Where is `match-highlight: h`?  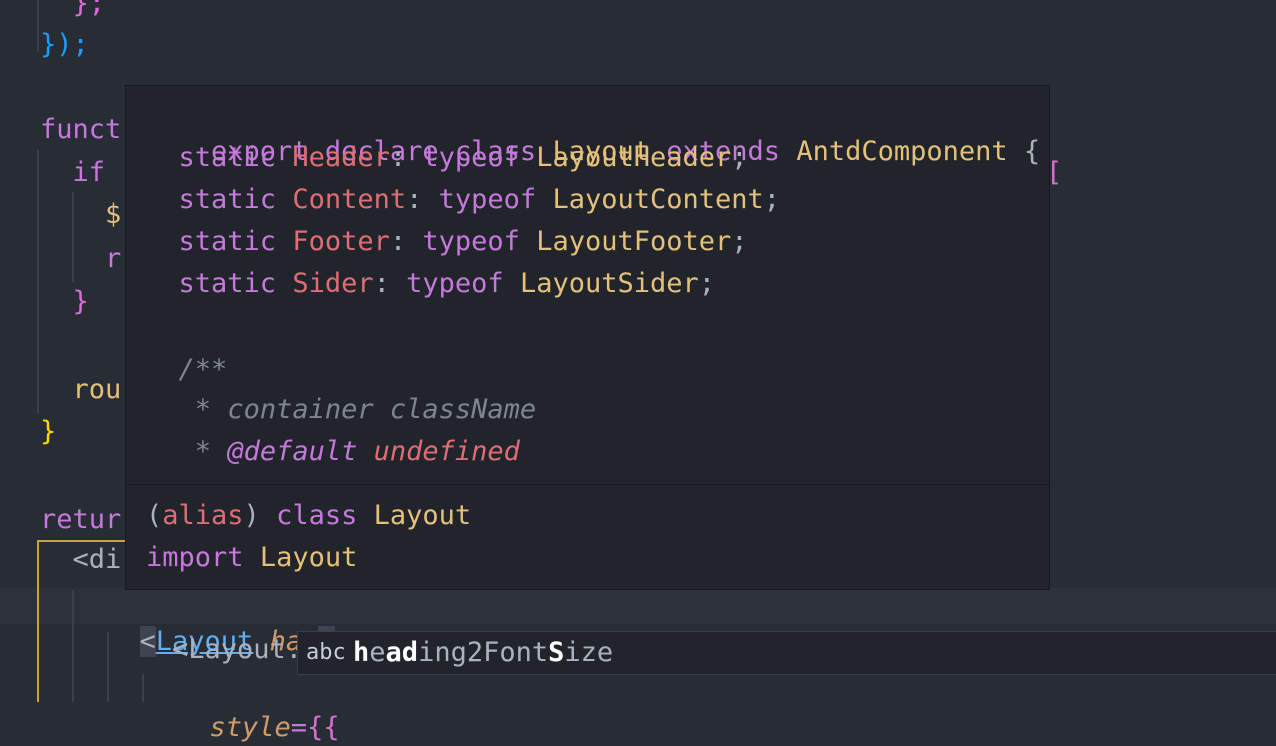 match-highlight: h is located at coordinates (361, 652).